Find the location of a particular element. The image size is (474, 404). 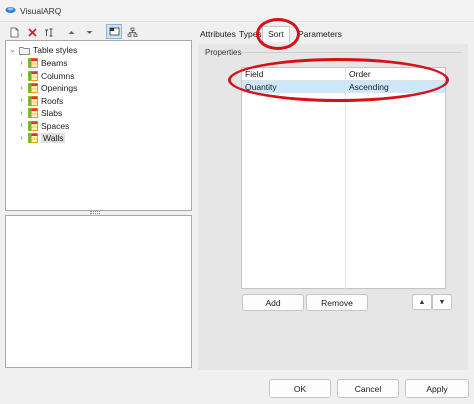

grid-column-divider is located at coordinates (345, 178).